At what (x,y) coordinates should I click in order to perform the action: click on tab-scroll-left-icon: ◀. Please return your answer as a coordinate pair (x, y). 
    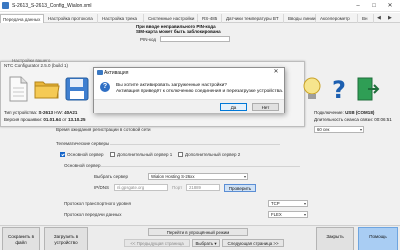
    Looking at the image, I should click on (379, 18).